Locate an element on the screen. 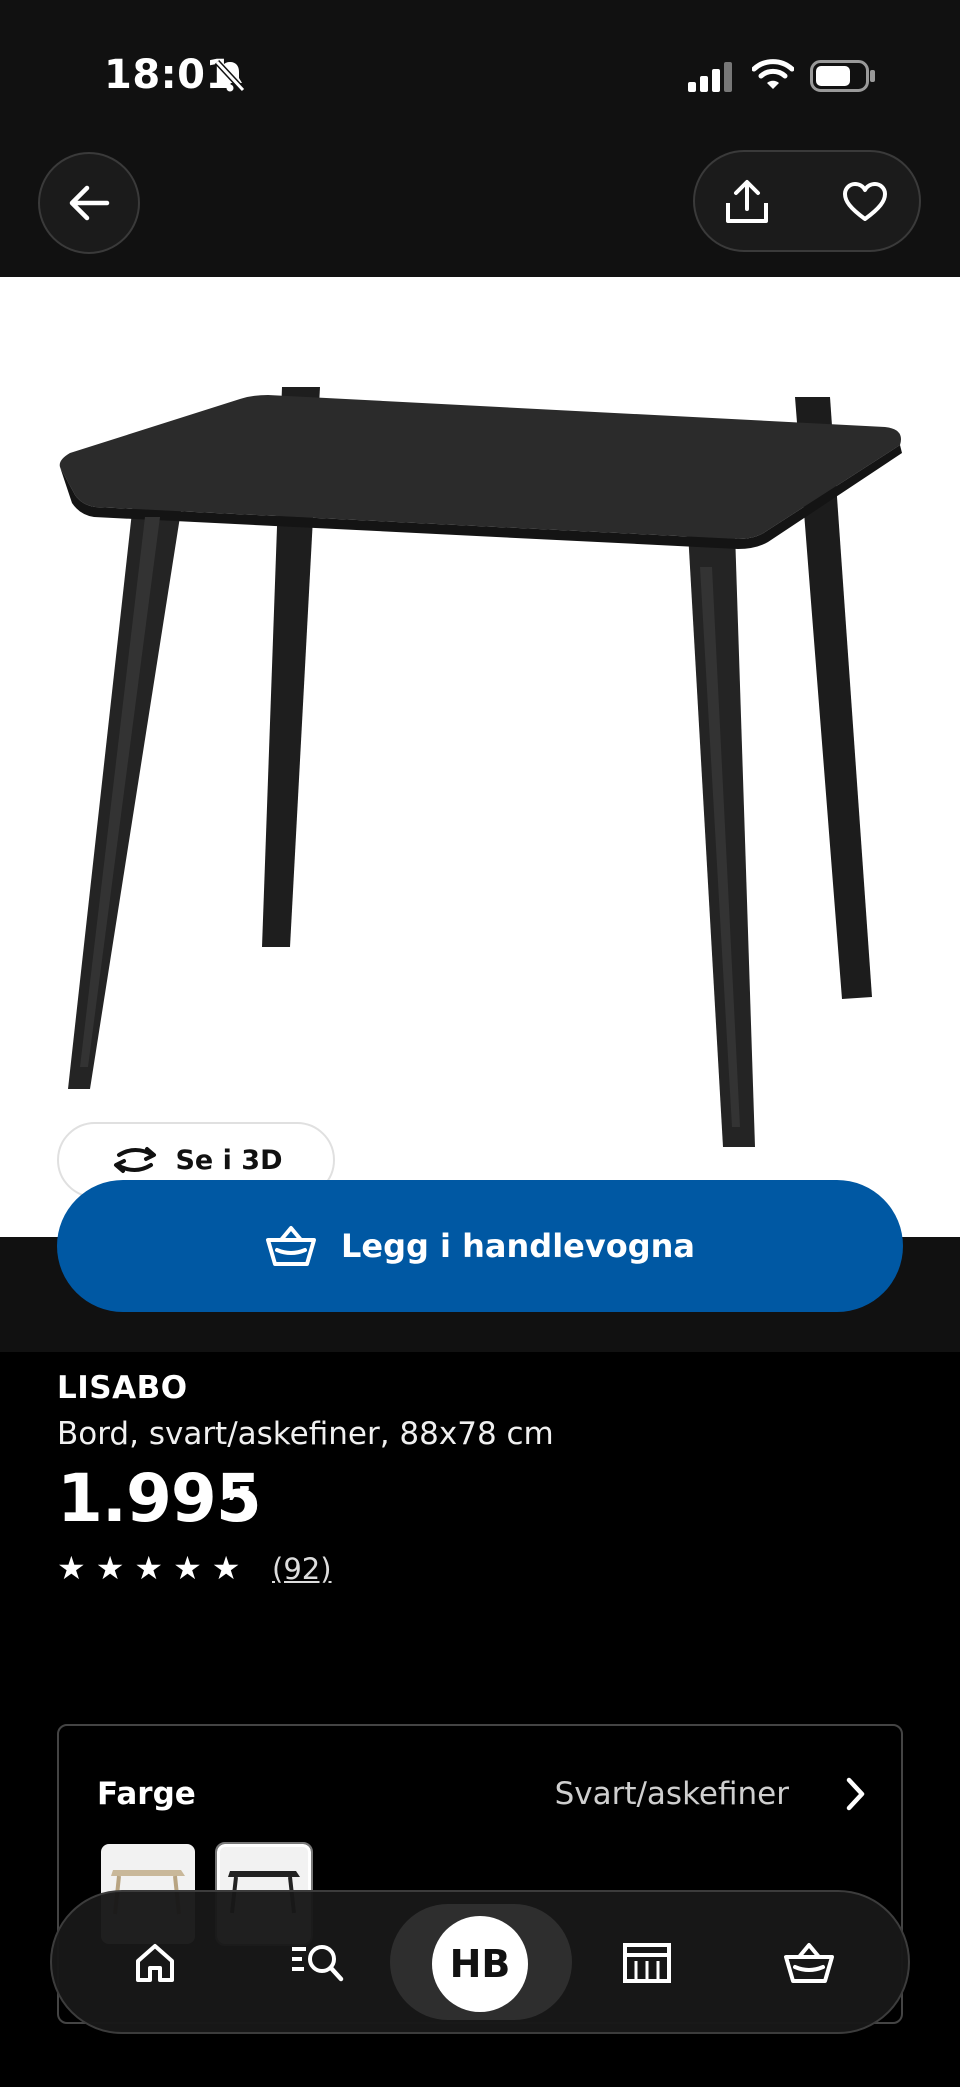 This screenshot has width=960, height=2087. heart-icon is located at coordinates (865, 201).